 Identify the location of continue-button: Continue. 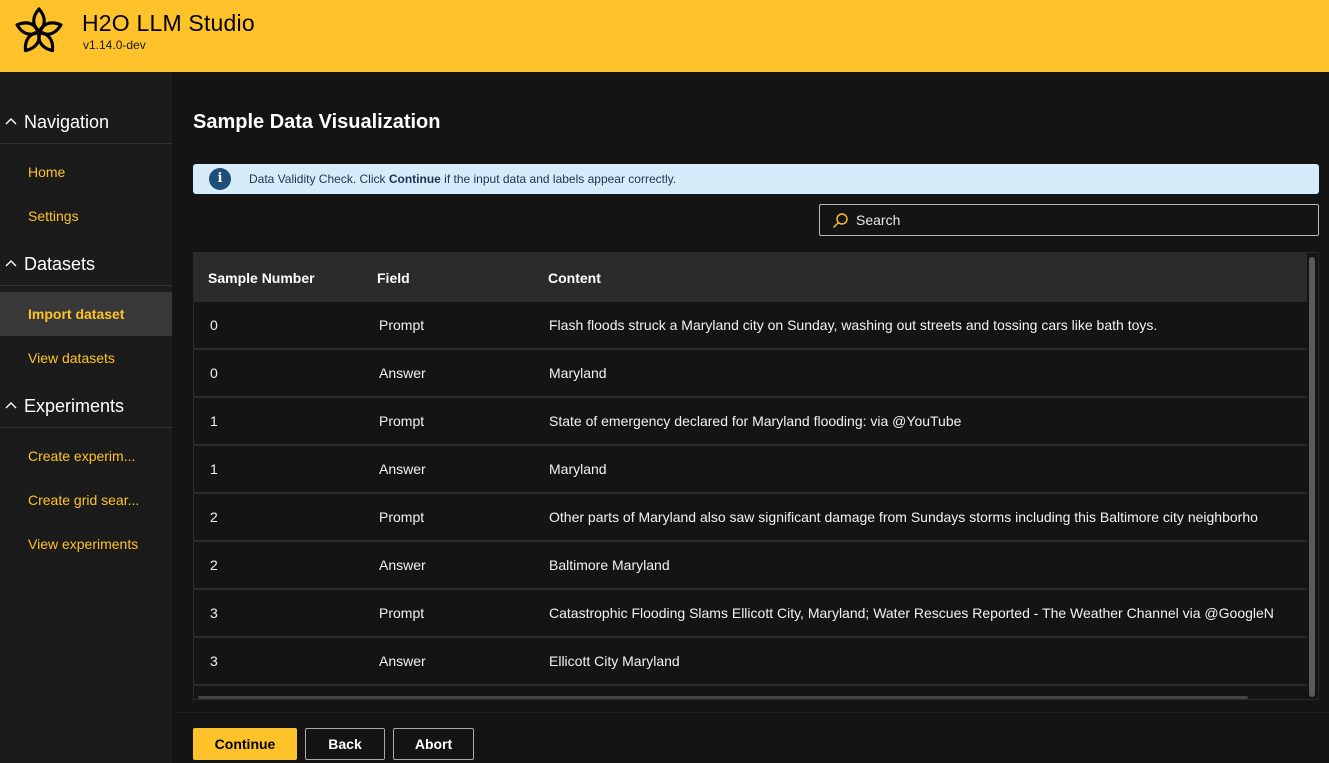
(245, 744).